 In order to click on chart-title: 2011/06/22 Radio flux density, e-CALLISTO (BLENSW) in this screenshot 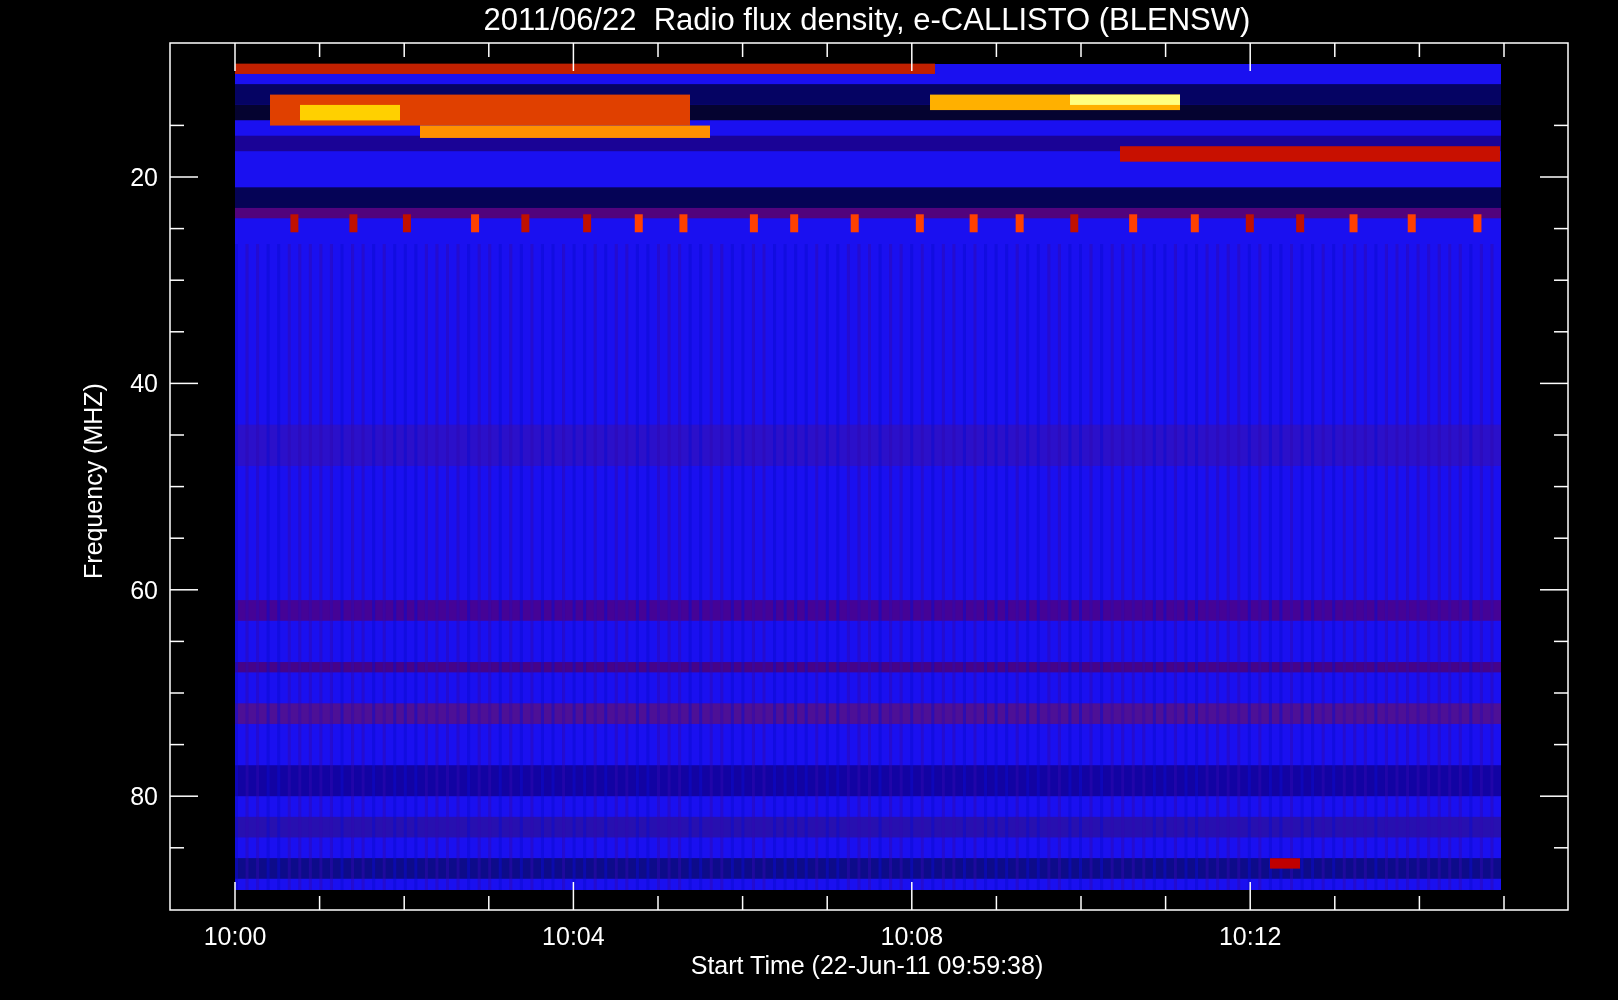, I will do `click(867, 19)`.